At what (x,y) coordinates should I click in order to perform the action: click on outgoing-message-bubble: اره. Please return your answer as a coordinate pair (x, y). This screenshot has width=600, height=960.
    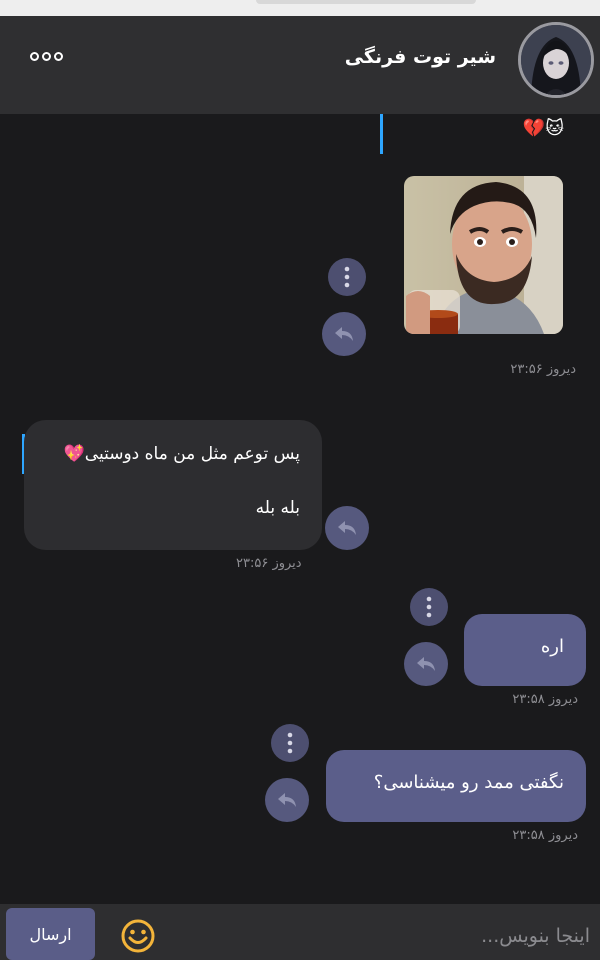
    Looking at the image, I should click on (525, 650).